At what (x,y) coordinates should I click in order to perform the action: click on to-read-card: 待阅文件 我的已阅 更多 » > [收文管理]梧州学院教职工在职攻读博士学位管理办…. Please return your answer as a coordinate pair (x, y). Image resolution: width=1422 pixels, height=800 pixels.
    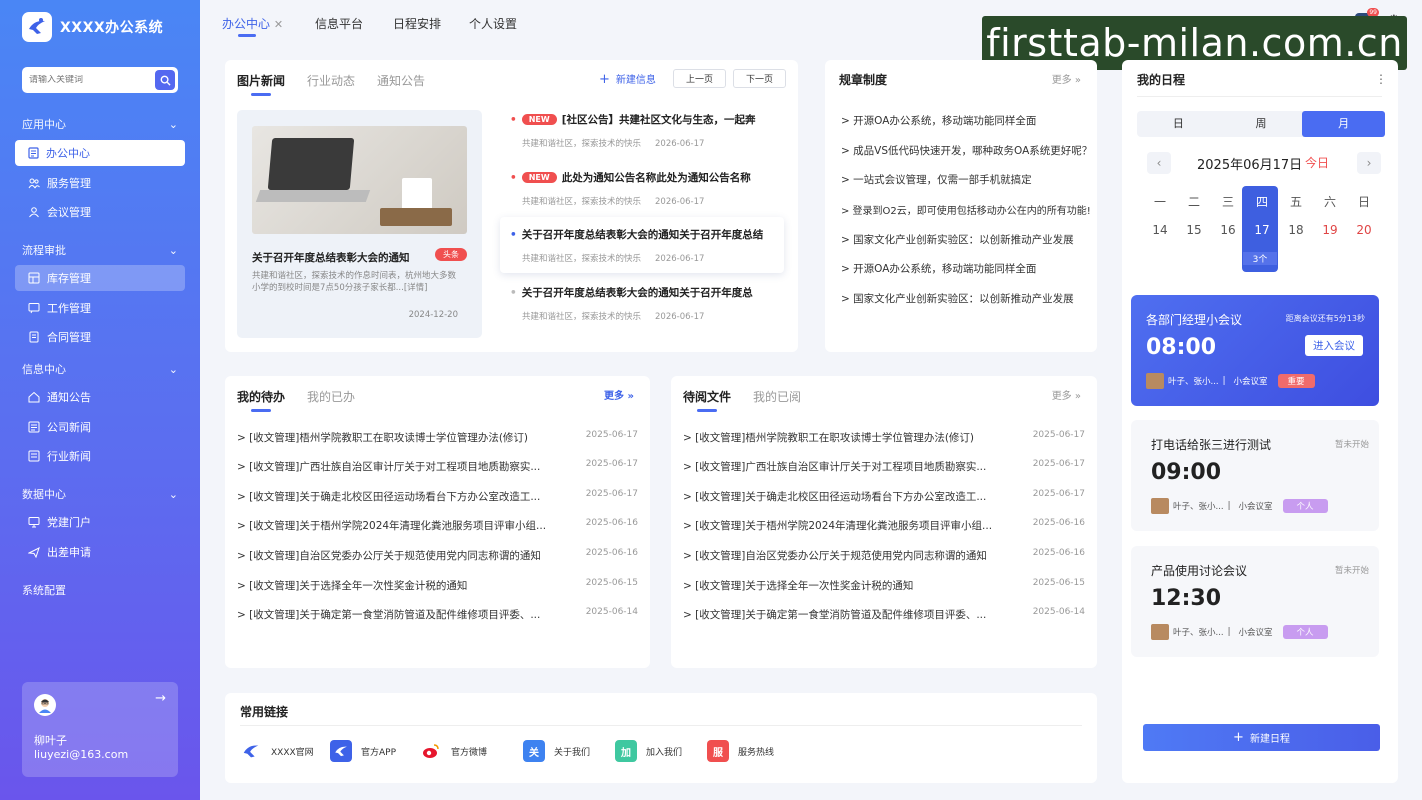
    Looking at the image, I should click on (884, 522).